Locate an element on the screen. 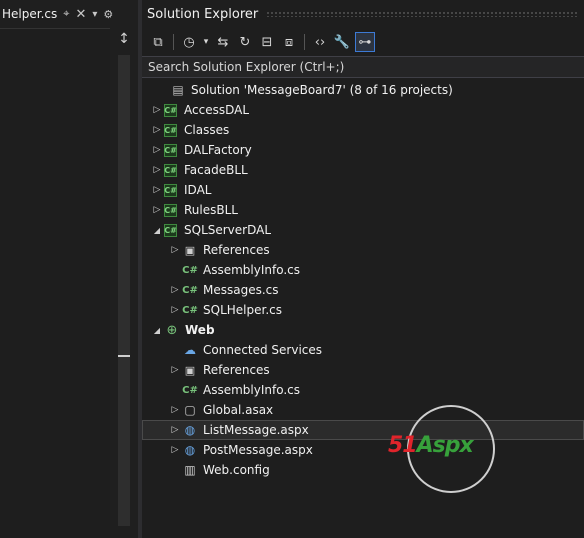  split-editor-icon: ↕ is located at coordinates (124, 39).